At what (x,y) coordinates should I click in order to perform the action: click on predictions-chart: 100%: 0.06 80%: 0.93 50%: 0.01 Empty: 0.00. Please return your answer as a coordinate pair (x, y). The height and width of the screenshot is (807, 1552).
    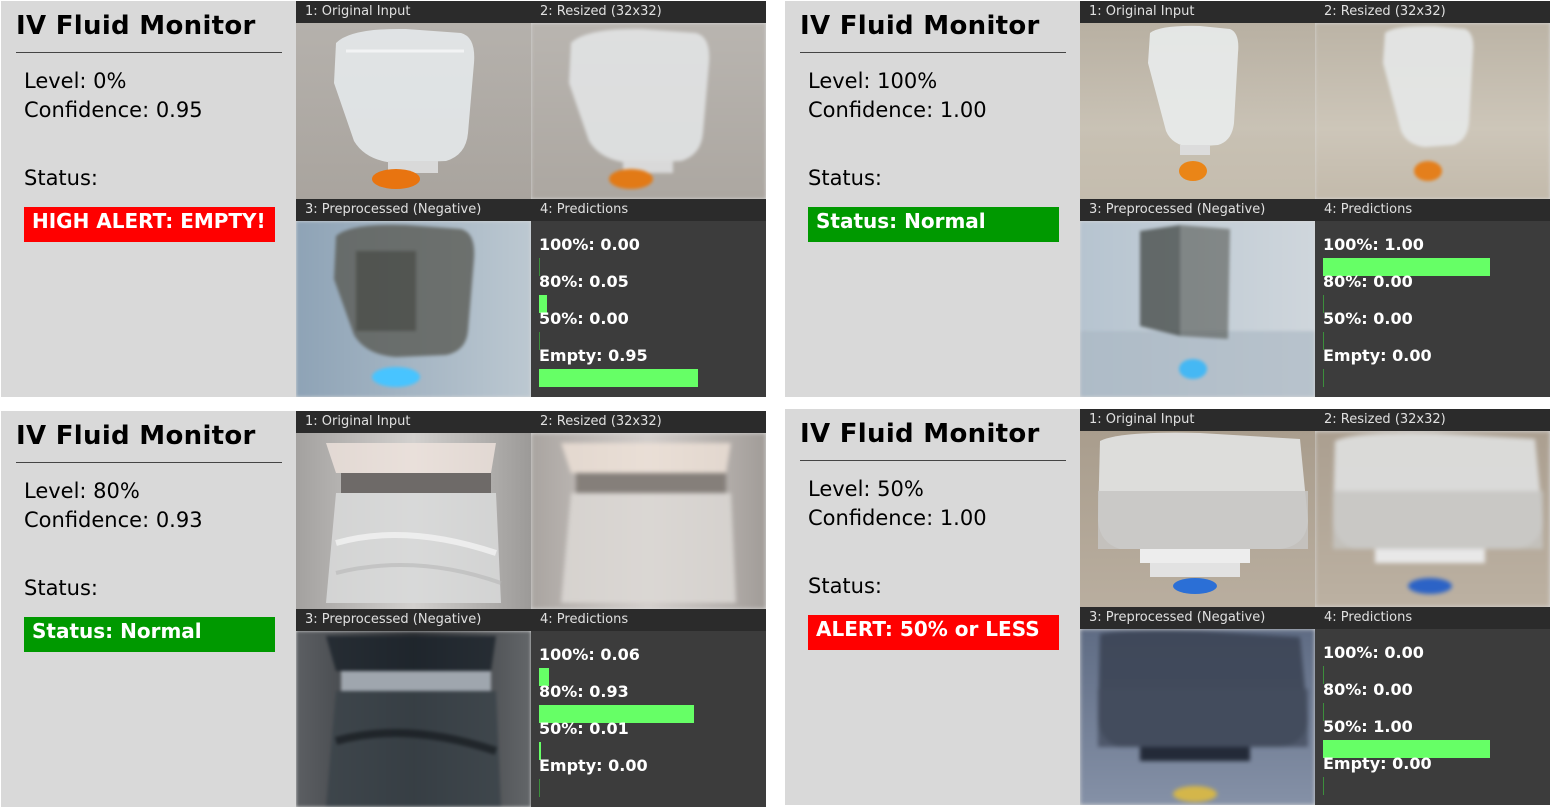
    Looking at the image, I should click on (648, 719).